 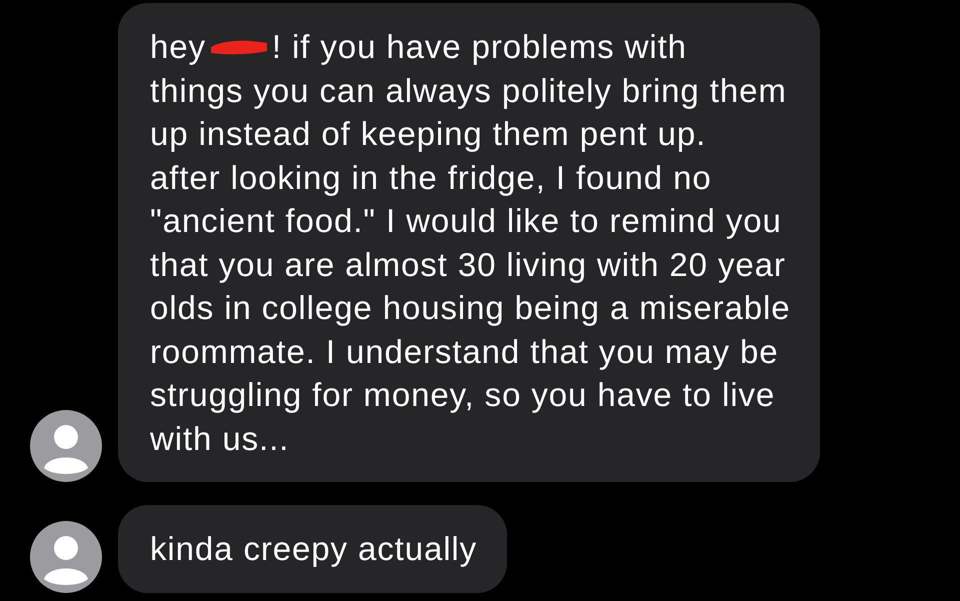 I want to click on message-text: ! if you have problems with, so click(x=479, y=47).